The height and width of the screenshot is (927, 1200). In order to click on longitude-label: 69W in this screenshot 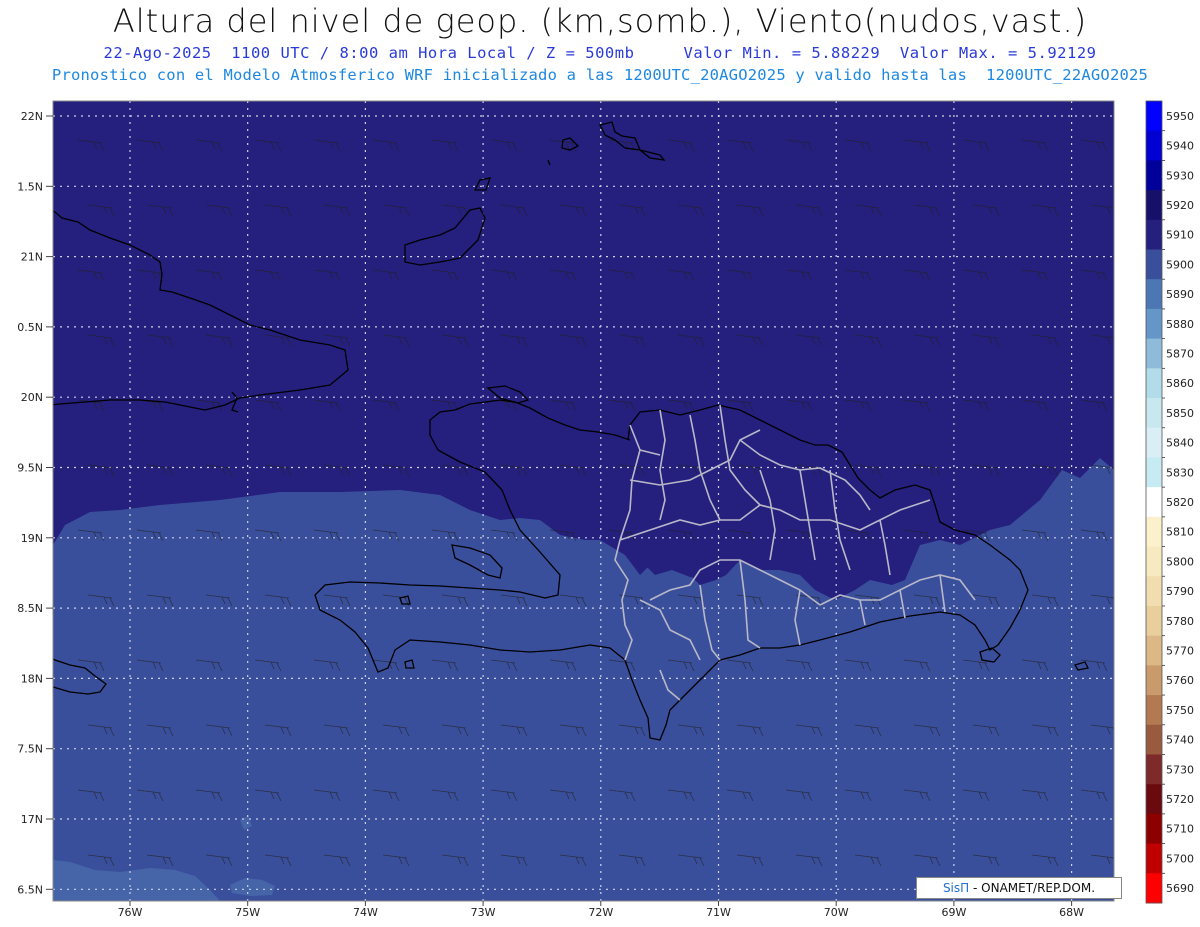, I will do `click(953, 912)`.